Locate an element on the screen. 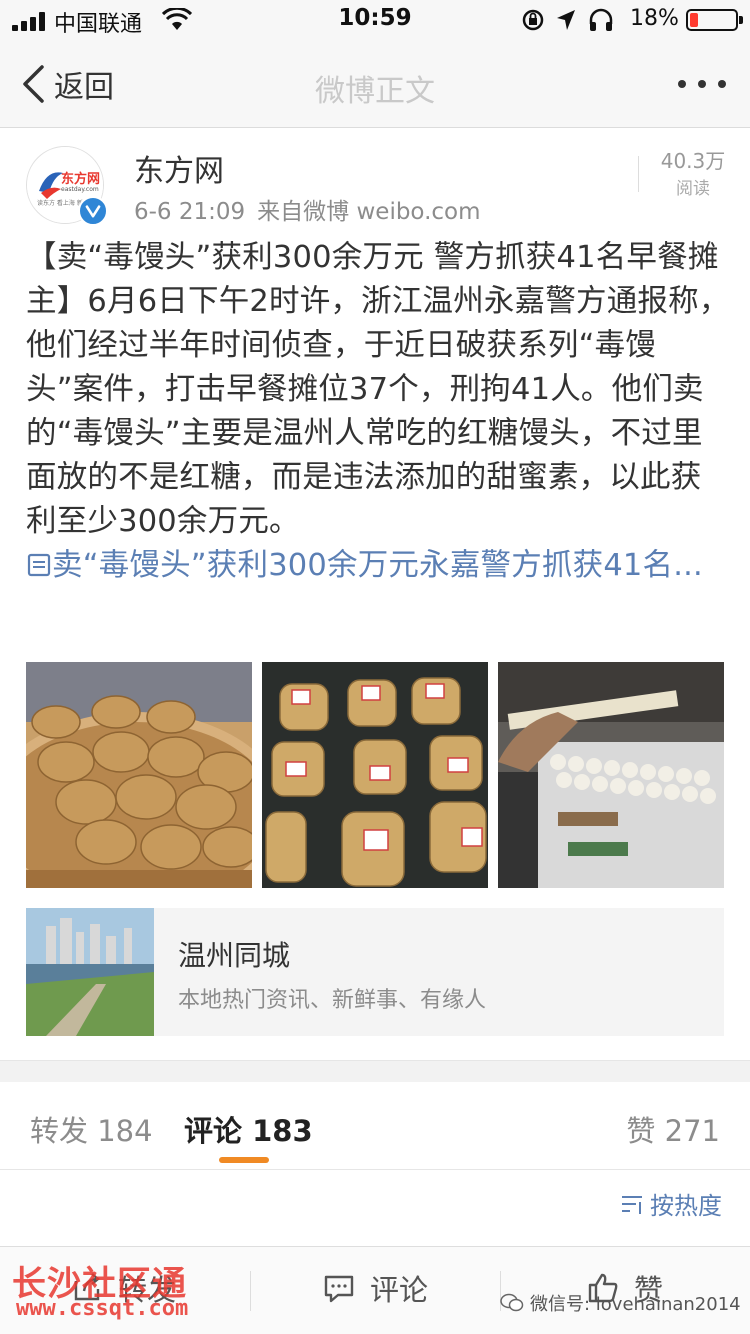  post-date: 6-6 21:09 is located at coordinates (190, 212).